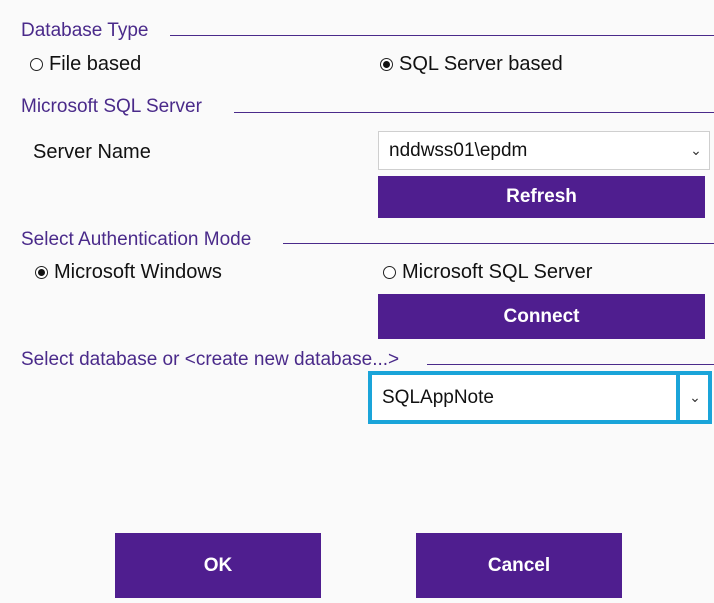 The height and width of the screenshot is (603, 714). What do you see at coordinates (111, 106) in the screenshot?
I see `sql-server-title: Microsoft SQL Server` at bounding box center [111, 106].